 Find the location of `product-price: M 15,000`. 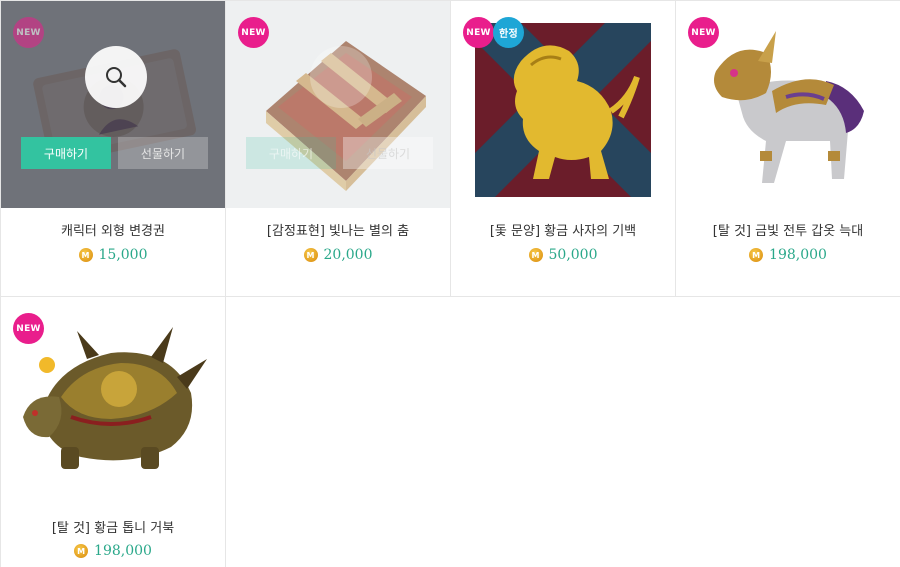

product-price: M 15,000 is located at coordinates (113, 255).